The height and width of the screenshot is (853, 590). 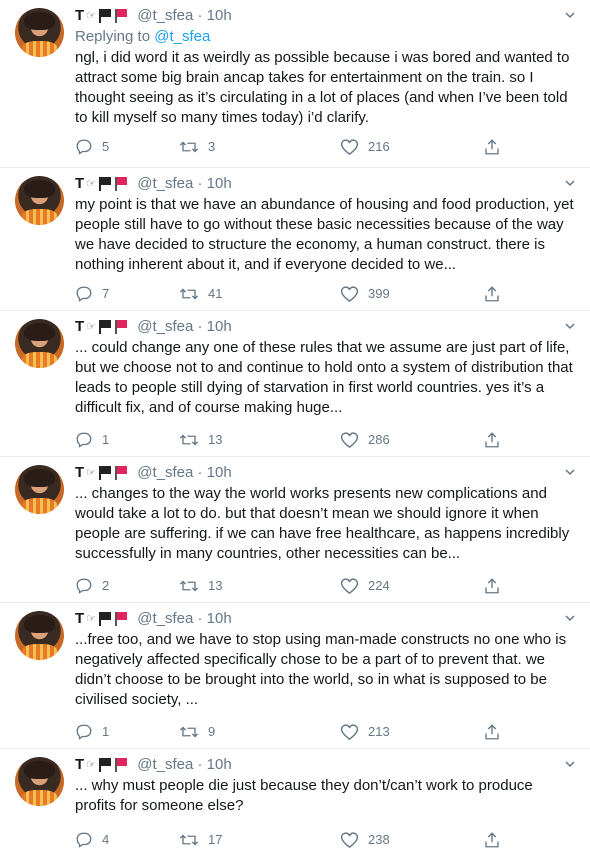 I want to click on tweet-actions: 2 13 224, so click(x=295, y=585).